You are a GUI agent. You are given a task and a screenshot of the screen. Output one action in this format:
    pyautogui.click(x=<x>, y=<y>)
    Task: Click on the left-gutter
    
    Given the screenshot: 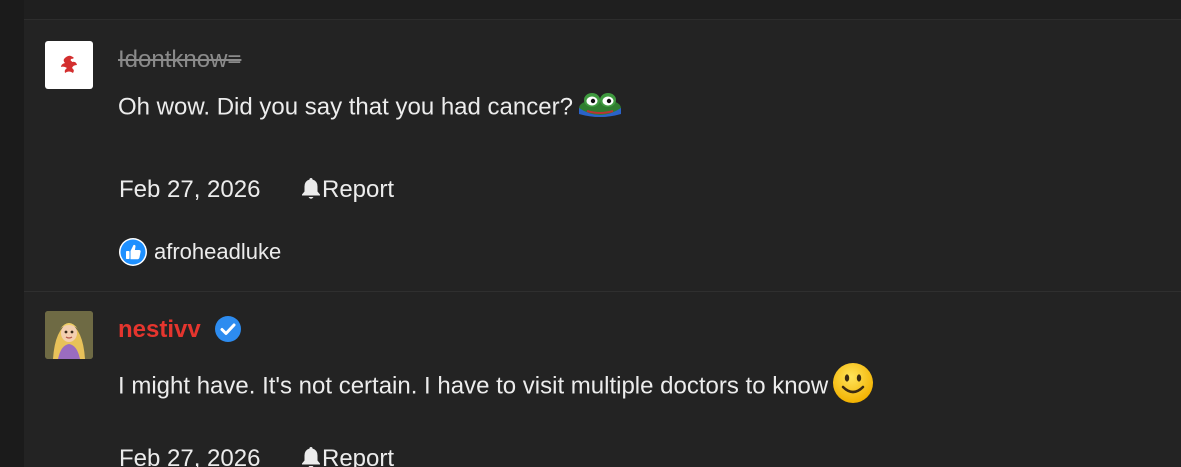 What is the action you would take?
    pyautogui.click(x=12, y=233)
    